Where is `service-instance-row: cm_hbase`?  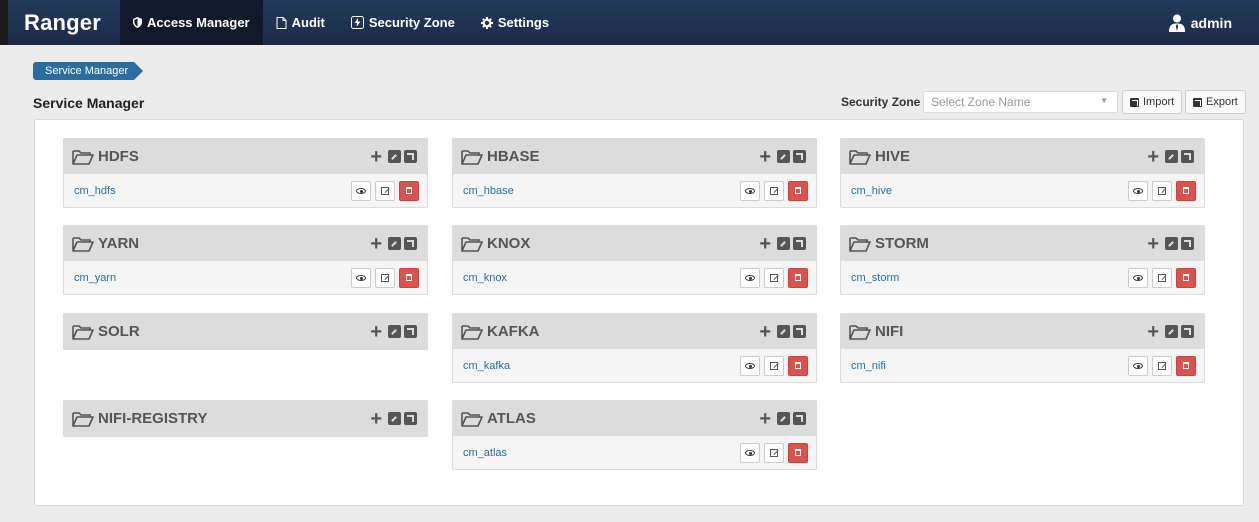
service-instance-row: cm_hbase is located at coordinates (634, 190).